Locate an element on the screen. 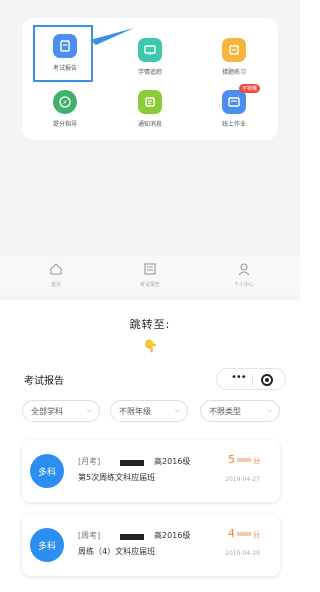  grid-item-label: 通知消息 is located at coordinates (149, 124).